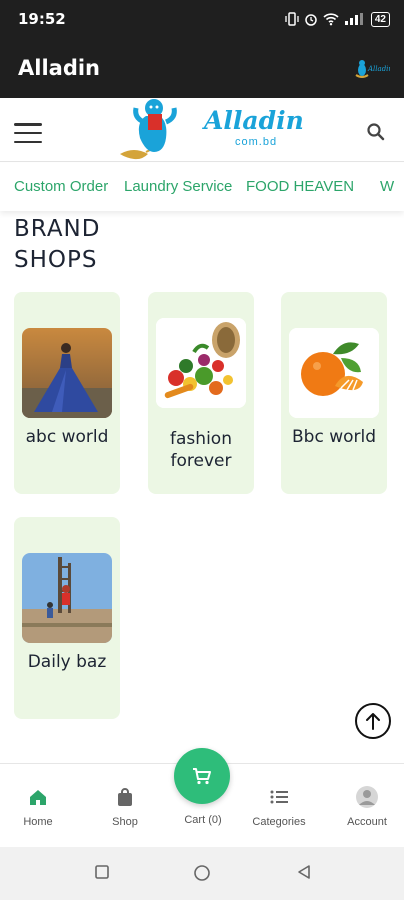  Describe the element at coordinates (125, 797) in the screenshot. I see `shopping-bag-icon` at that location.